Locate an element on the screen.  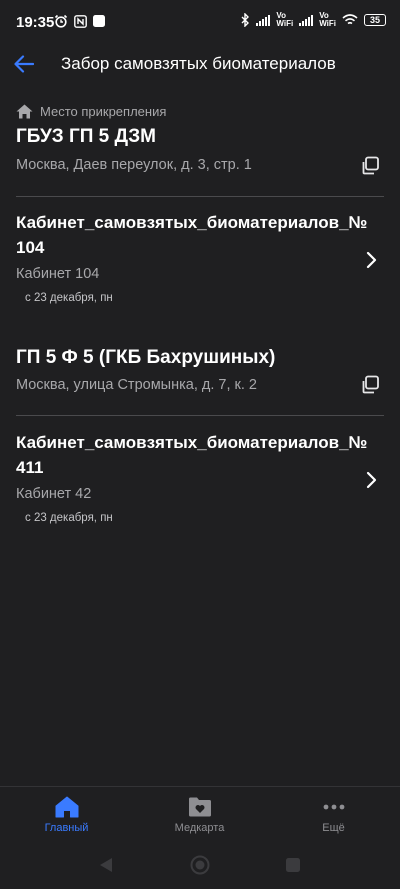
header: Забор самовзятых биоматериалов is located at coordinates (200, 64).